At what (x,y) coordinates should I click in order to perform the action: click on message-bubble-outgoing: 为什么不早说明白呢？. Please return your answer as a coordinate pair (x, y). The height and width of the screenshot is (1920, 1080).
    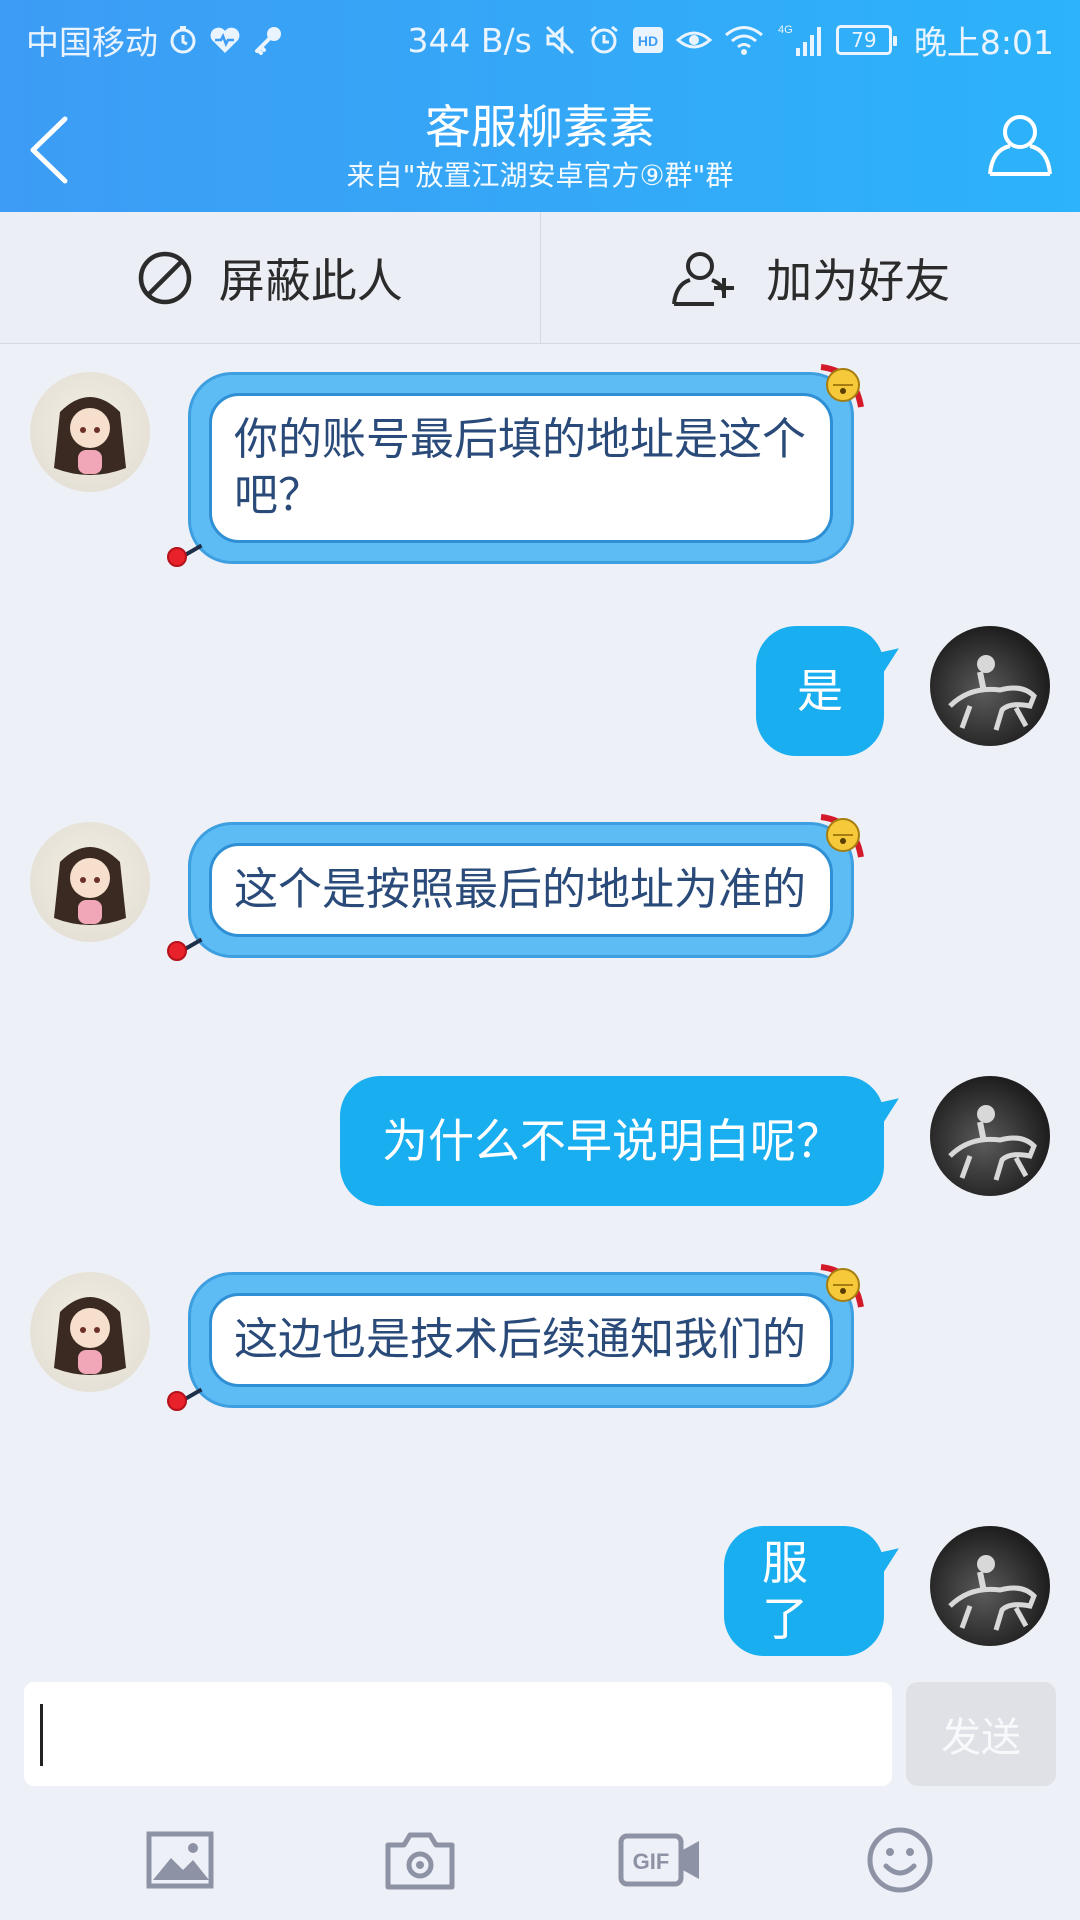
    Looking at the image, I should click on (612, 1141).